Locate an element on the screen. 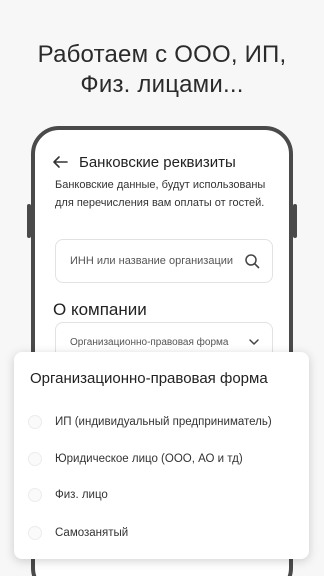 The image size is (324, 576). phone-side-button-right is located at coordinates (295, 221).